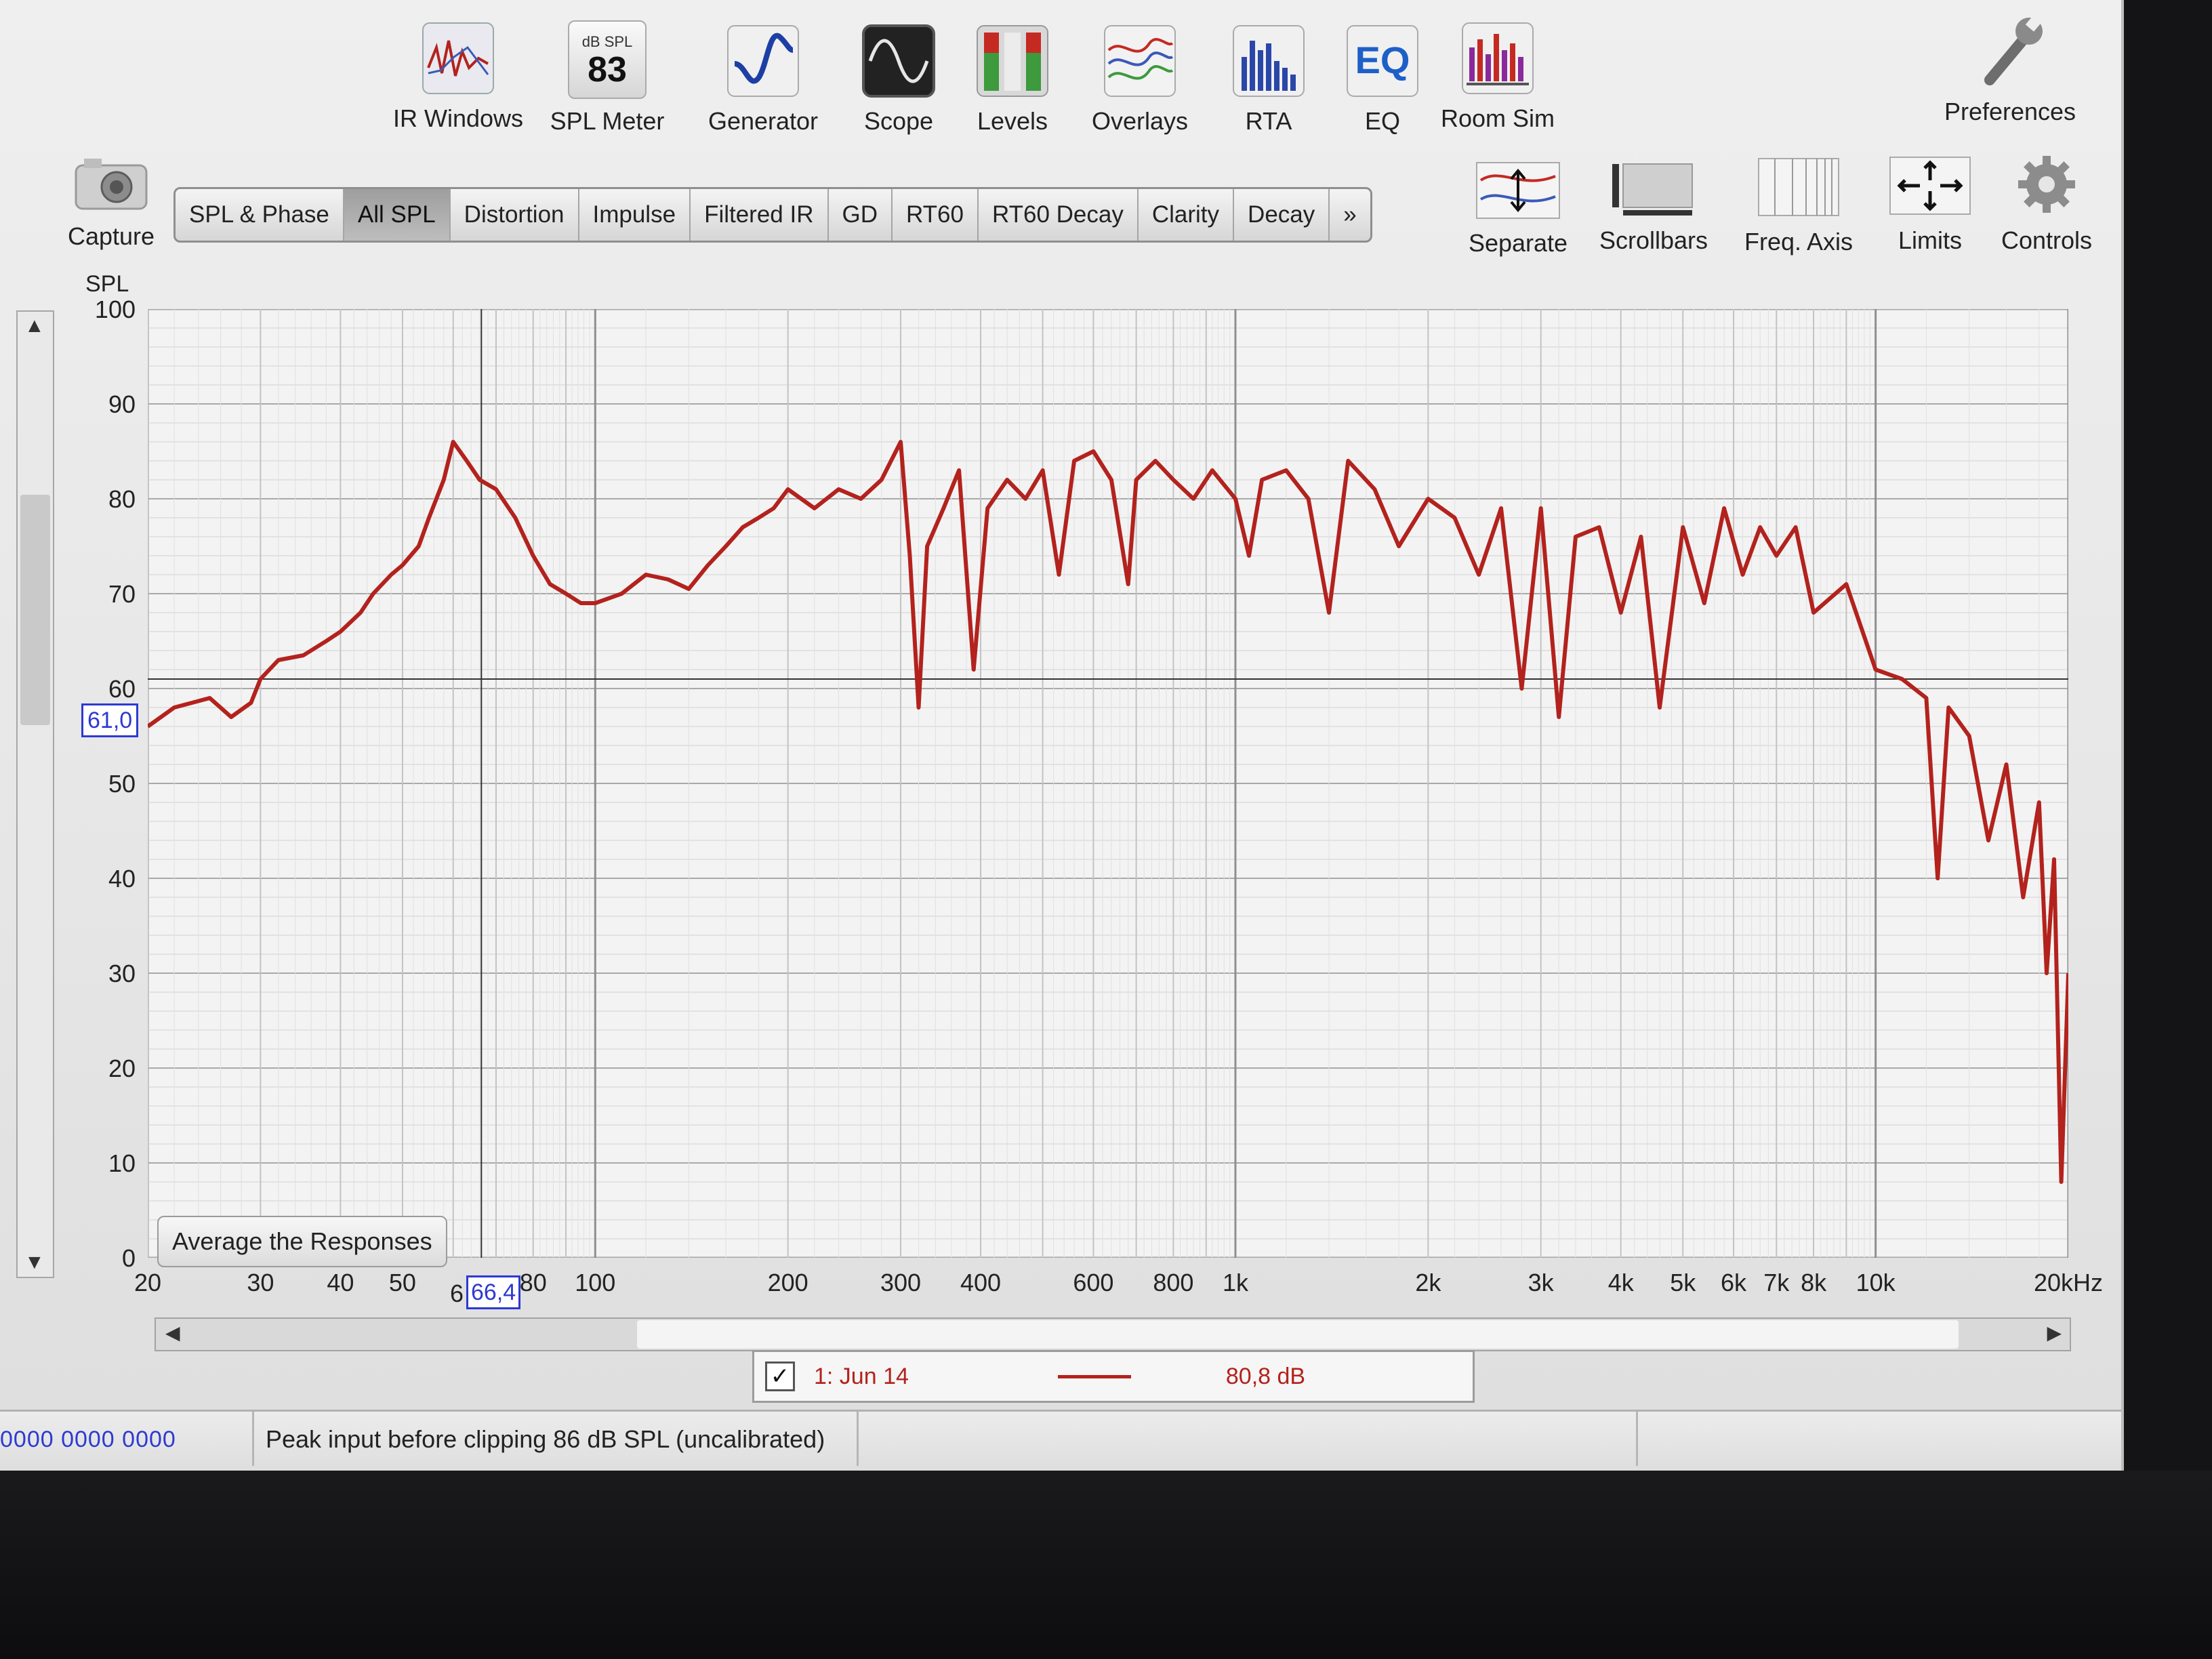  Describe the element at coordinates (1876, 1283) in the screenshot. I see `x-tick-label: 10k` at that location.